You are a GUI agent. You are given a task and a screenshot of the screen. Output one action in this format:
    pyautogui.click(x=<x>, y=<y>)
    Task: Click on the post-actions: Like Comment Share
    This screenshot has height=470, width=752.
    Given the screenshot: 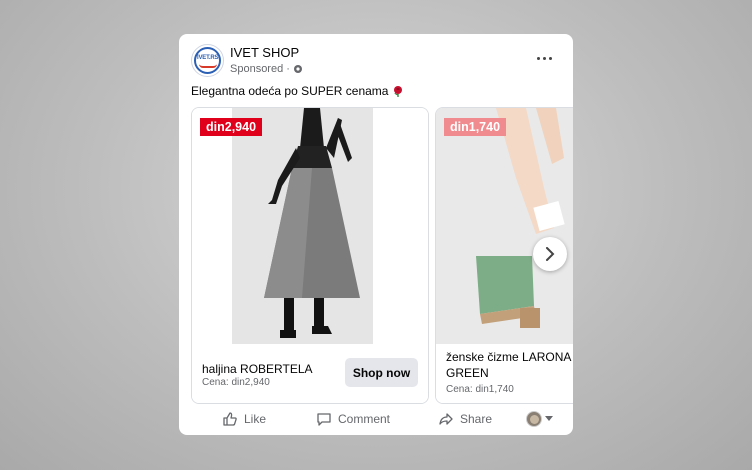 What is the action you would take?
    pyautogui.click(x=376, y=419)
    